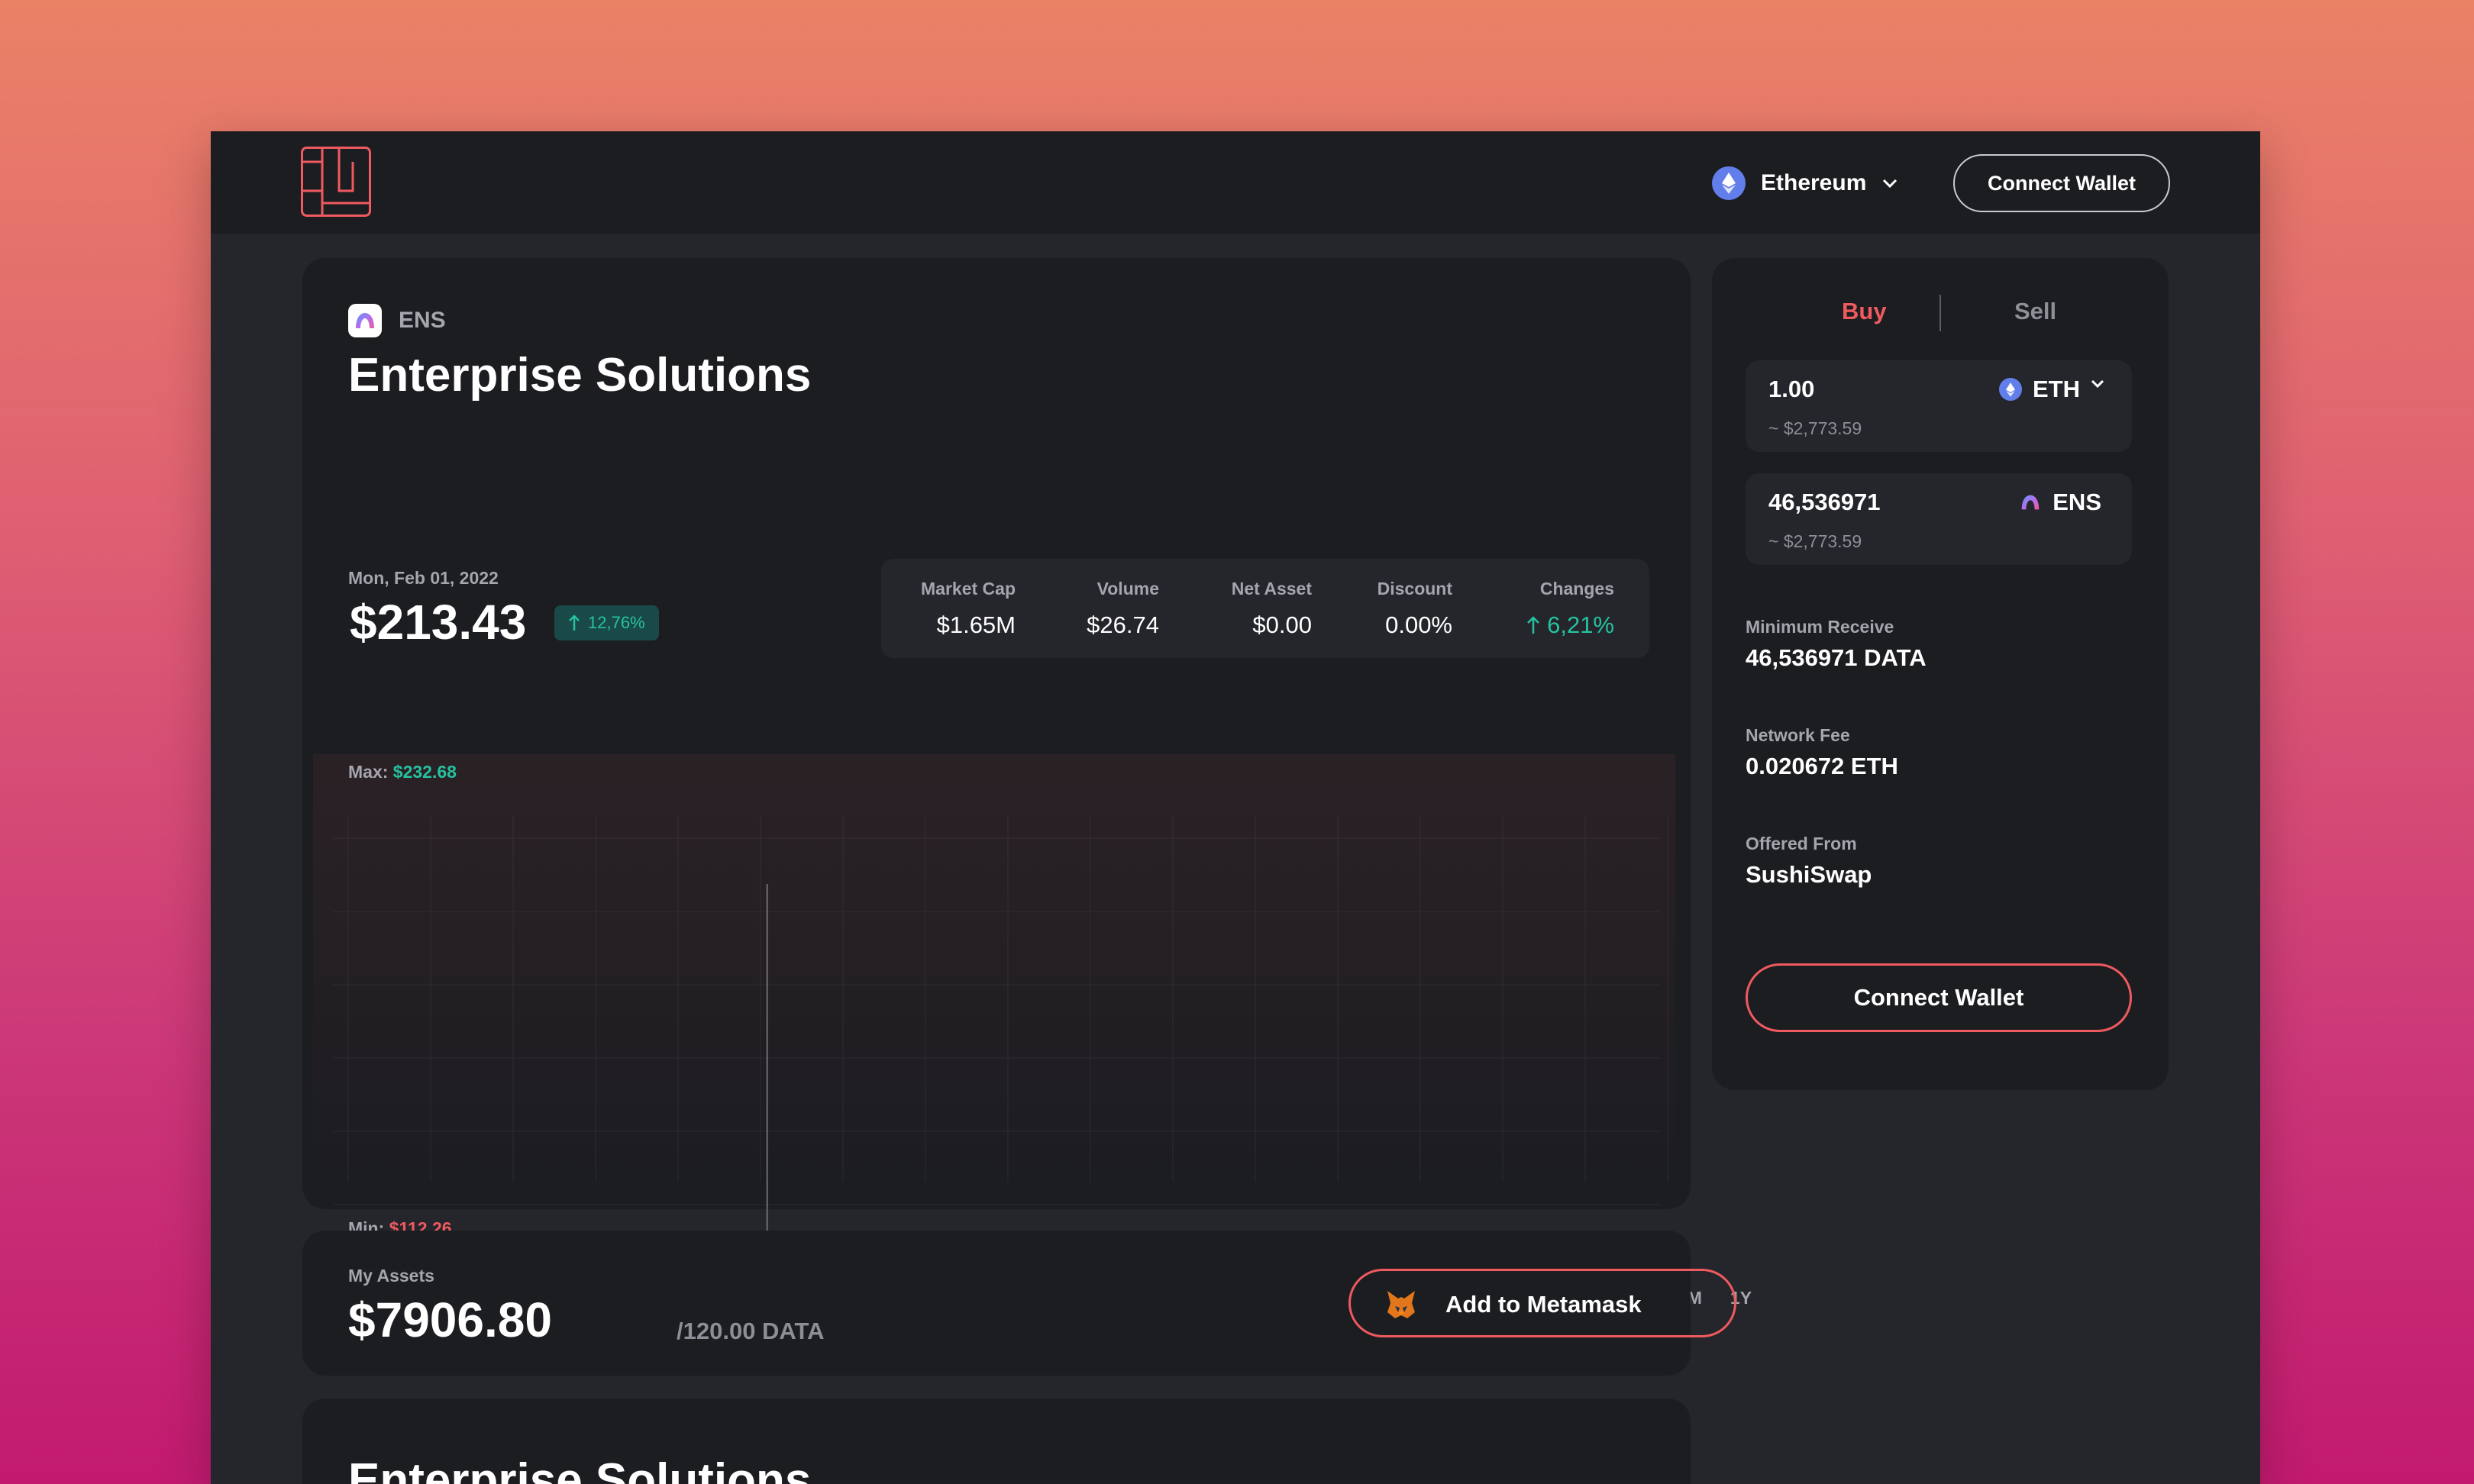  Describe the element at coordinates (1815, 541) in the screenshot. I see `receive-usd-value: ~ $2,773.59` at that location.